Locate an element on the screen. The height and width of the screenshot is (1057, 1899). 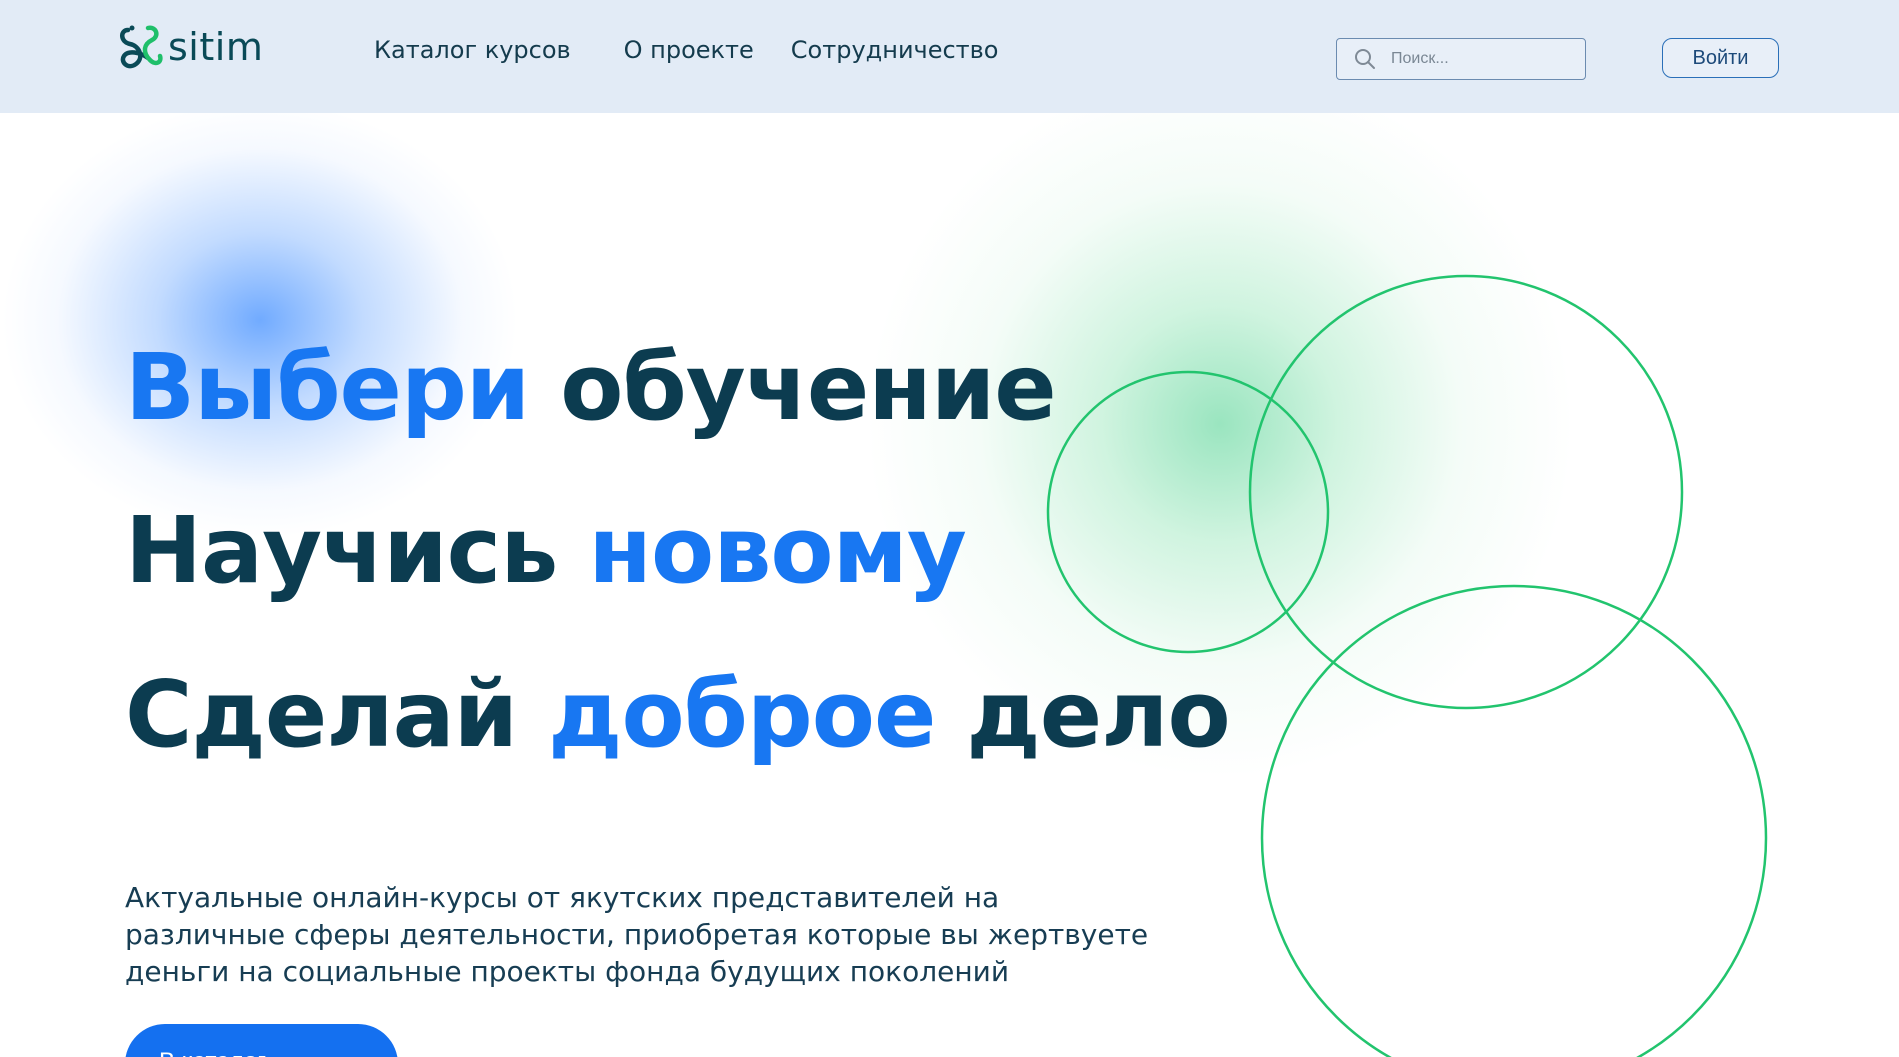
search-box is located at coordinates (1461, 59).